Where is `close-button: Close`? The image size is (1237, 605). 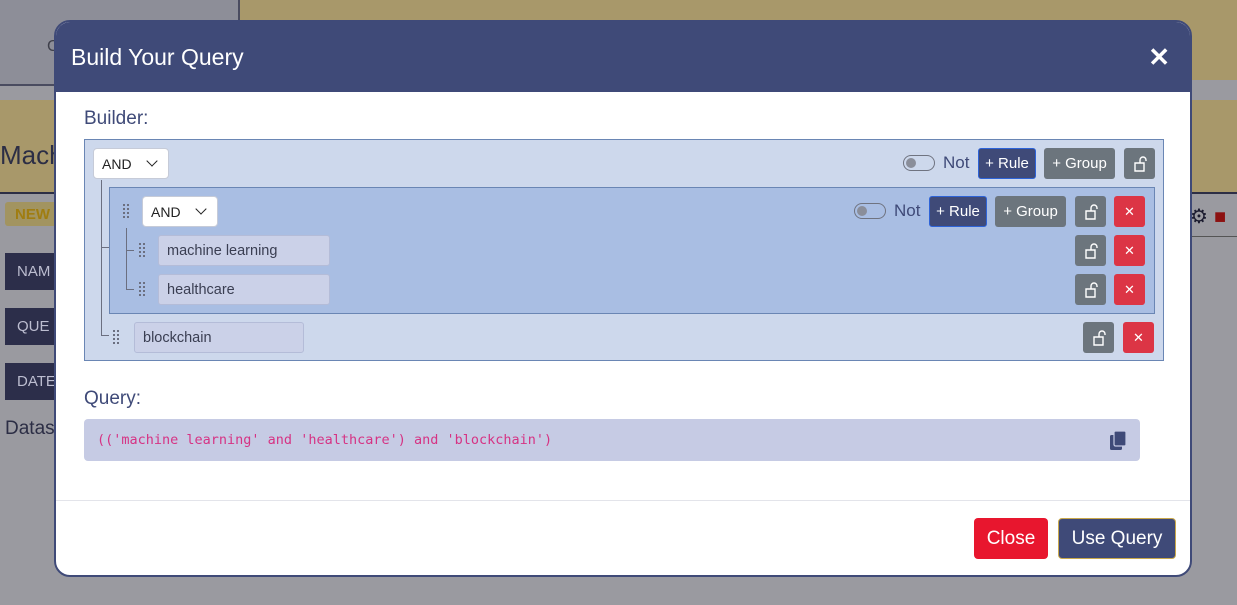 close-button: Close is located at coordinates (1011, 538).